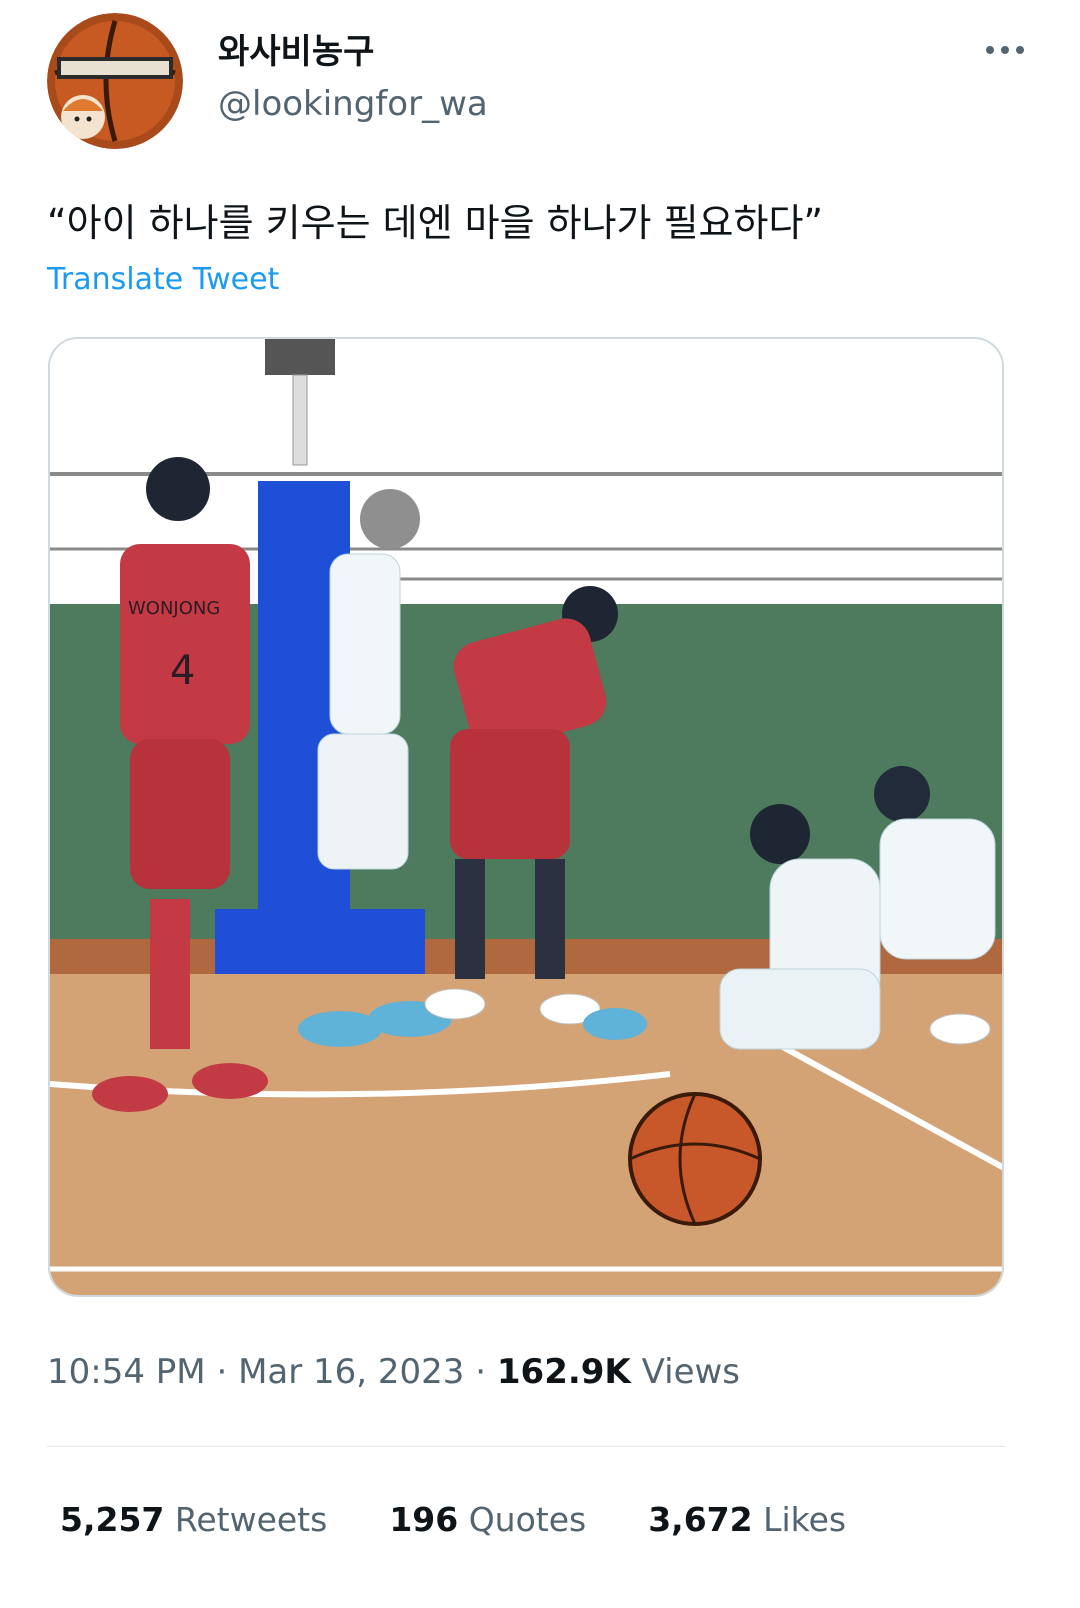  I want to click on likes-label: Likes, so click(805, 1519).